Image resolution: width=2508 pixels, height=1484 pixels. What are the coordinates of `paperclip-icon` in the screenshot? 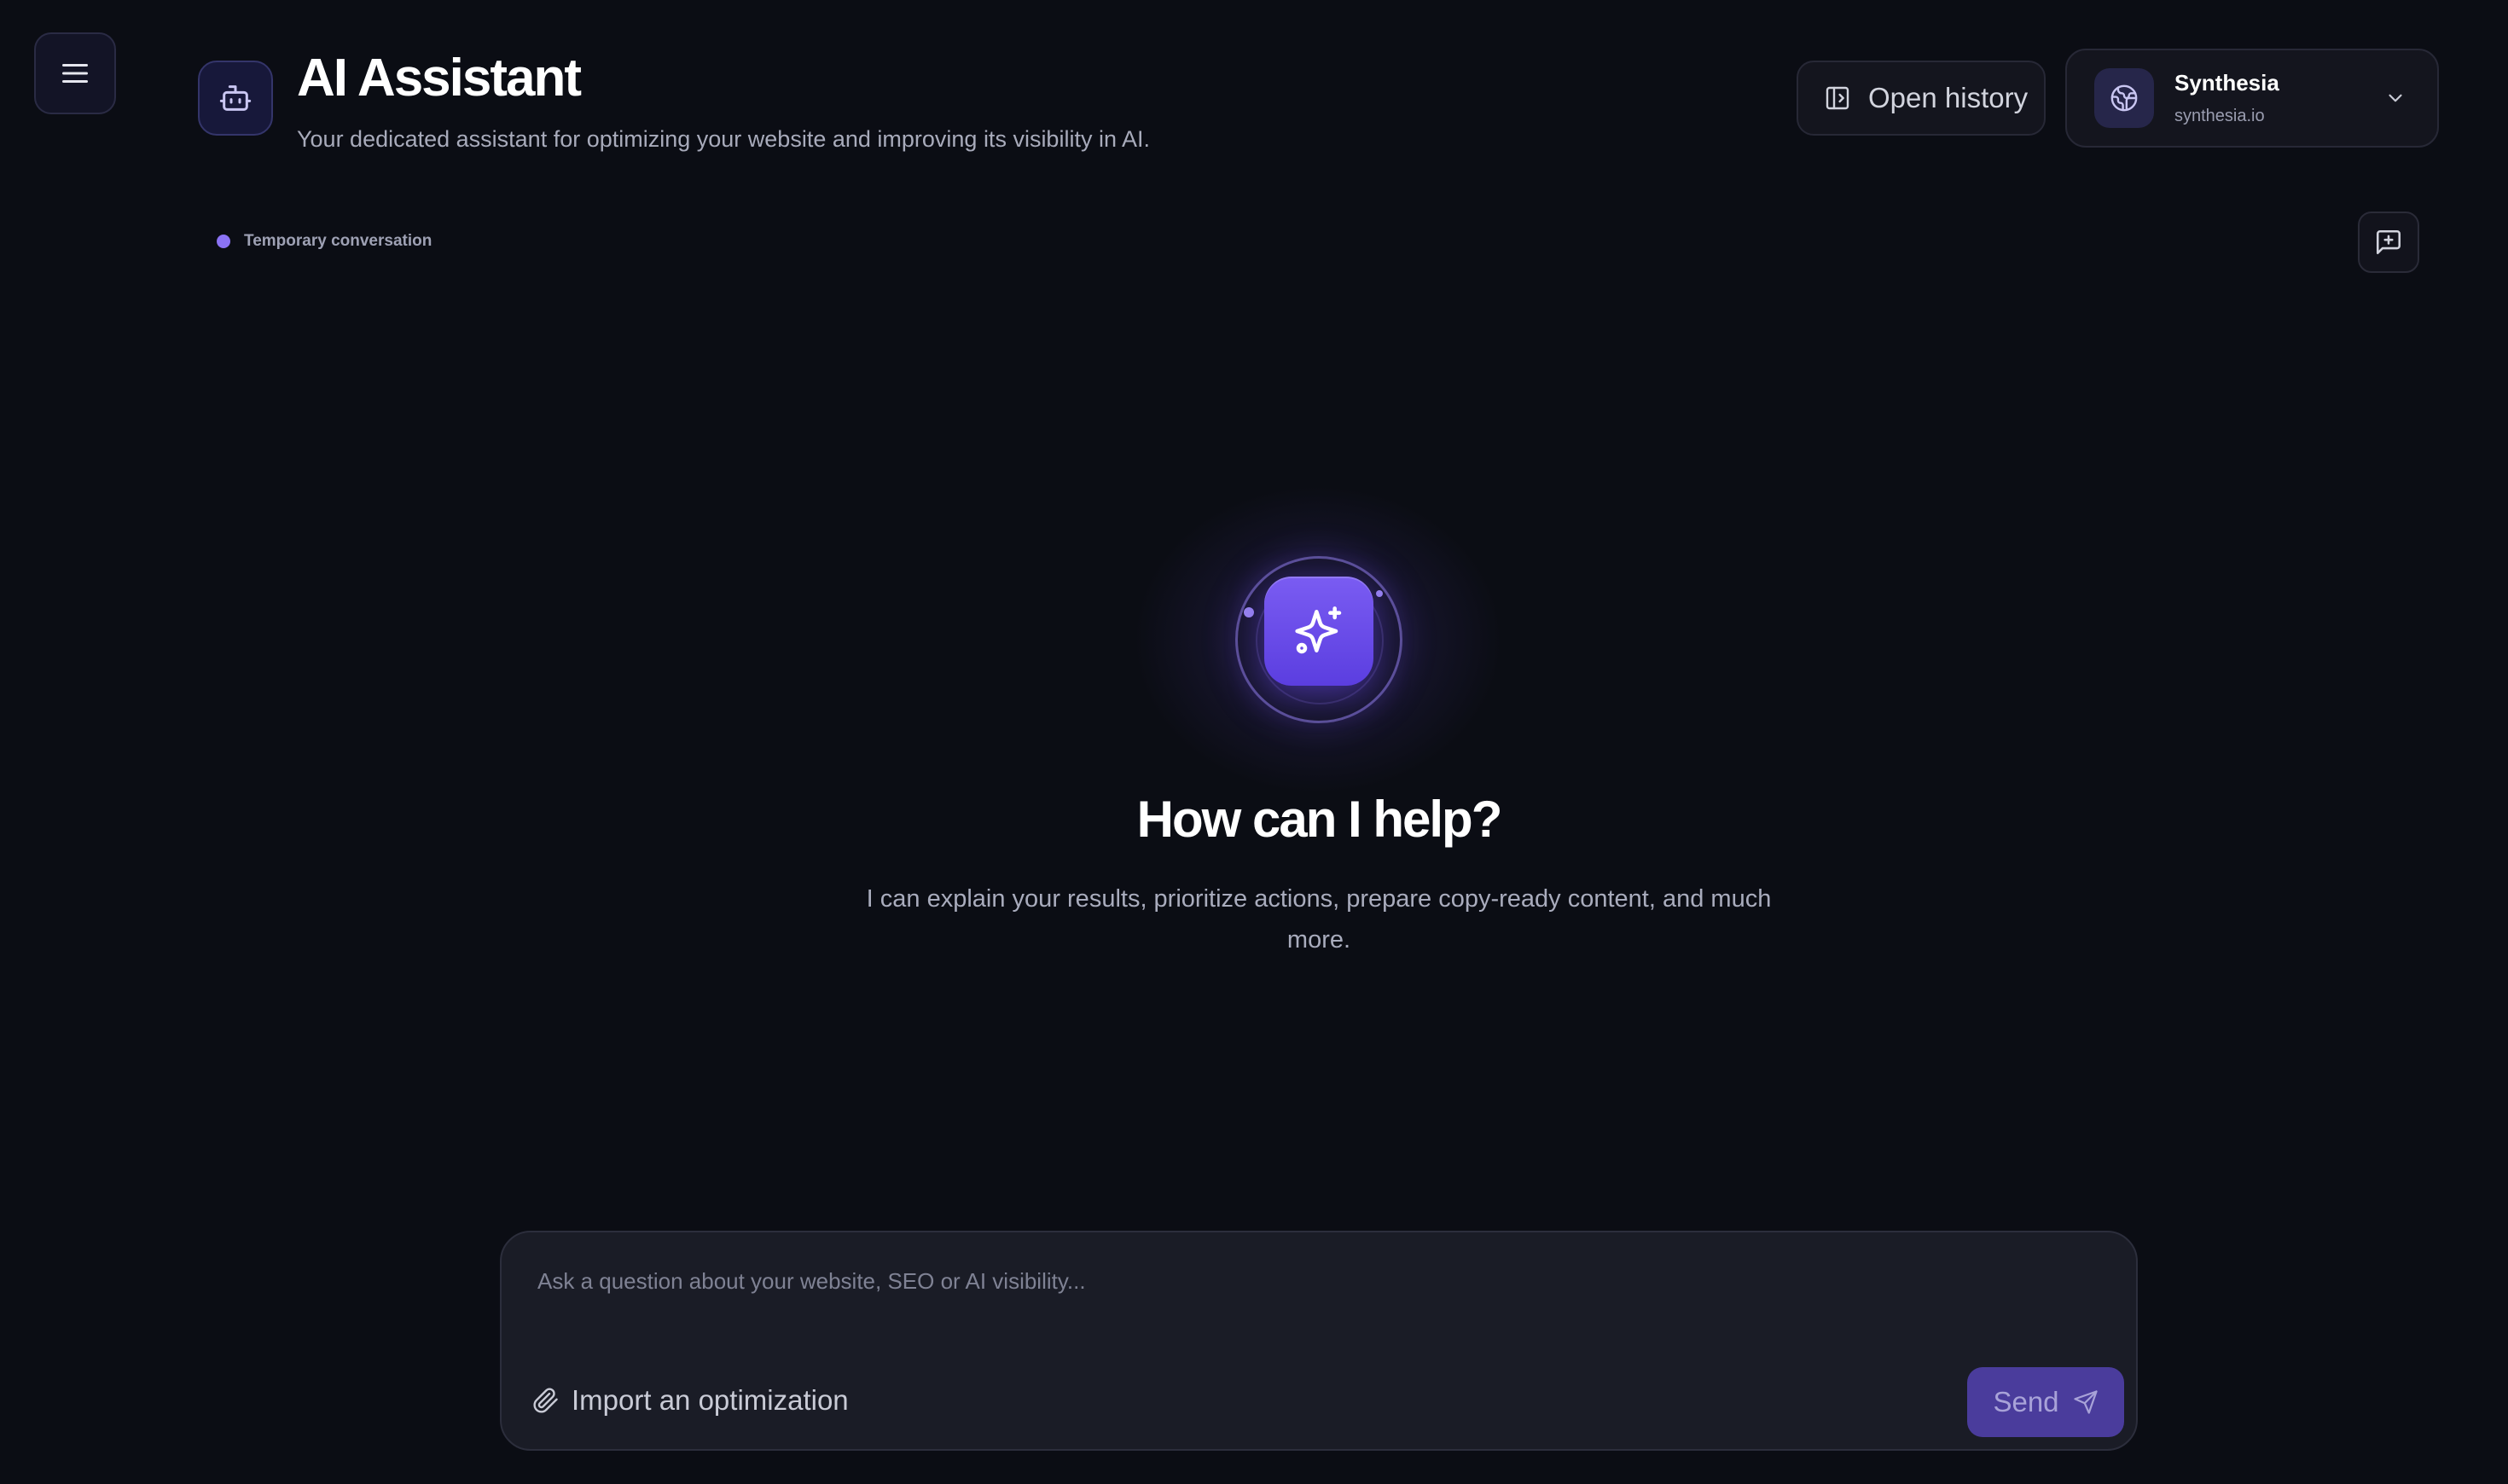 It's located at (545, 1400).